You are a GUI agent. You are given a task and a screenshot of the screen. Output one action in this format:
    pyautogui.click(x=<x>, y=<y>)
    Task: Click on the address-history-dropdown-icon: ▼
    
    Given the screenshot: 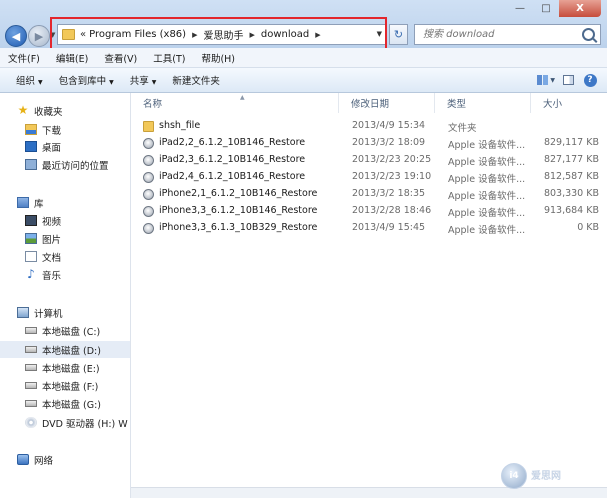 What is the action you would take?
    pyautogui.click(x=379, y=34)
    